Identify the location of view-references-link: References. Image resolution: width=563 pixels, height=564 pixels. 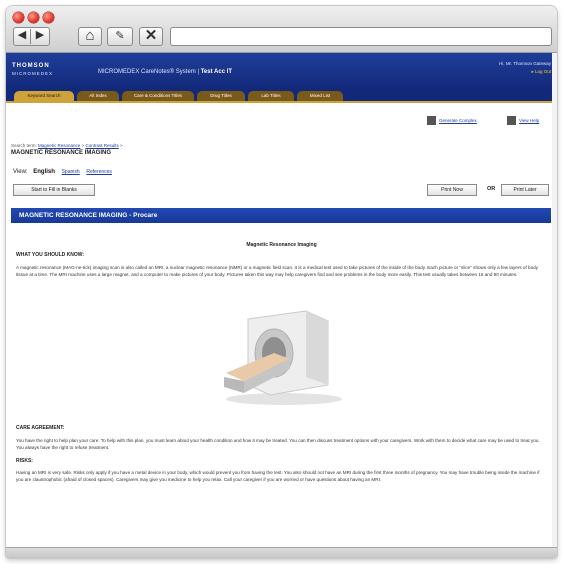
(99, 172).